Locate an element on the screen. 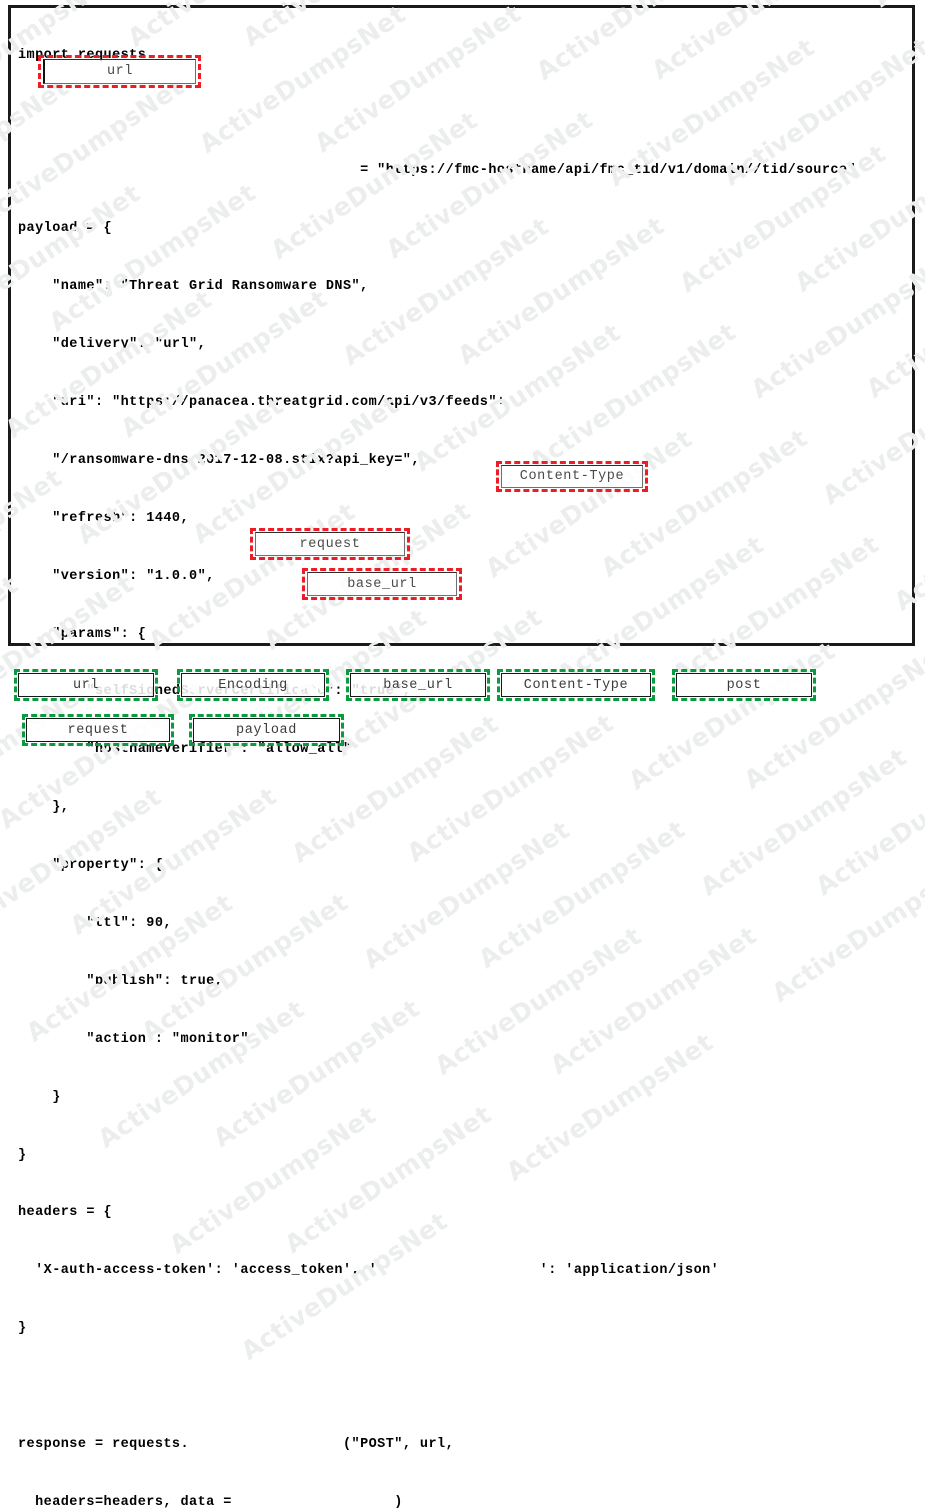  code-line: payload = { is located at coordinates (65, 229).